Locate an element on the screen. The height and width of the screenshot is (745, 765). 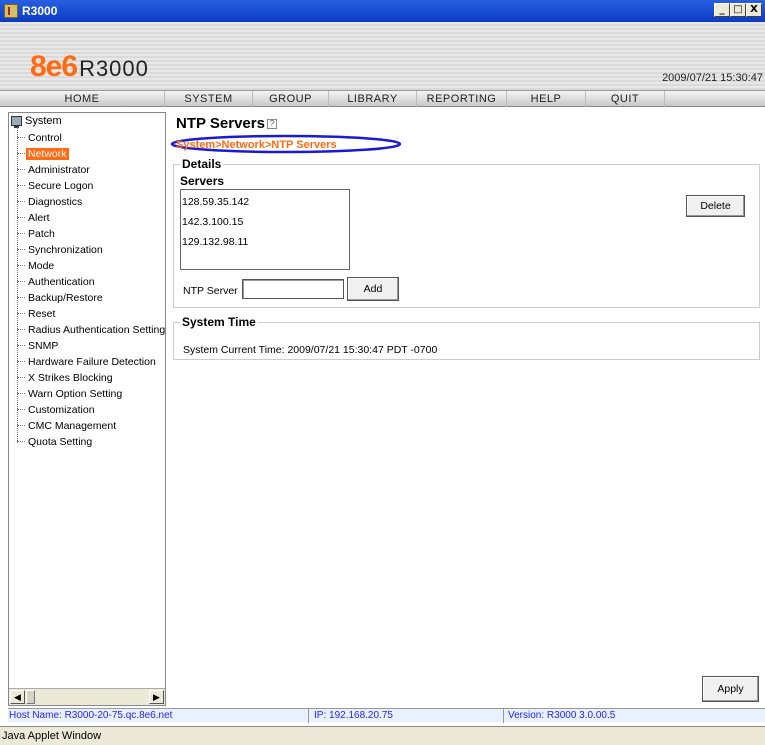
details-legend: Details is located at coordinates (202, 164).